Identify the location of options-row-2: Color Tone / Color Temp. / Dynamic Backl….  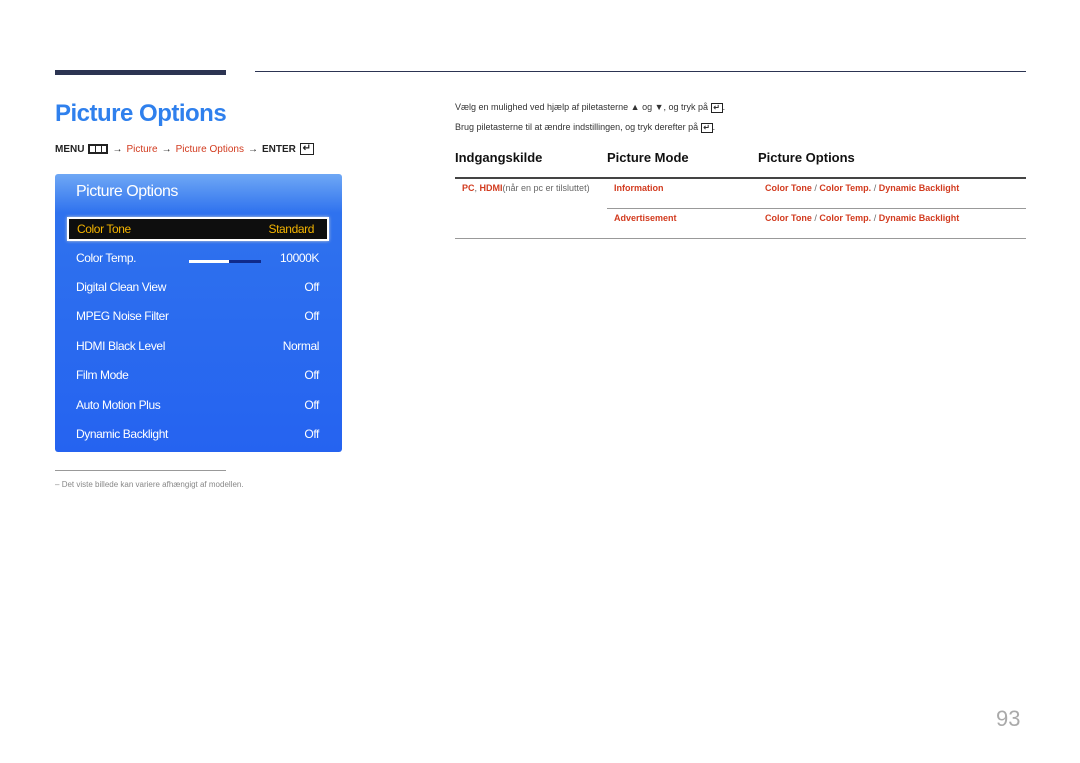
(862, 218).